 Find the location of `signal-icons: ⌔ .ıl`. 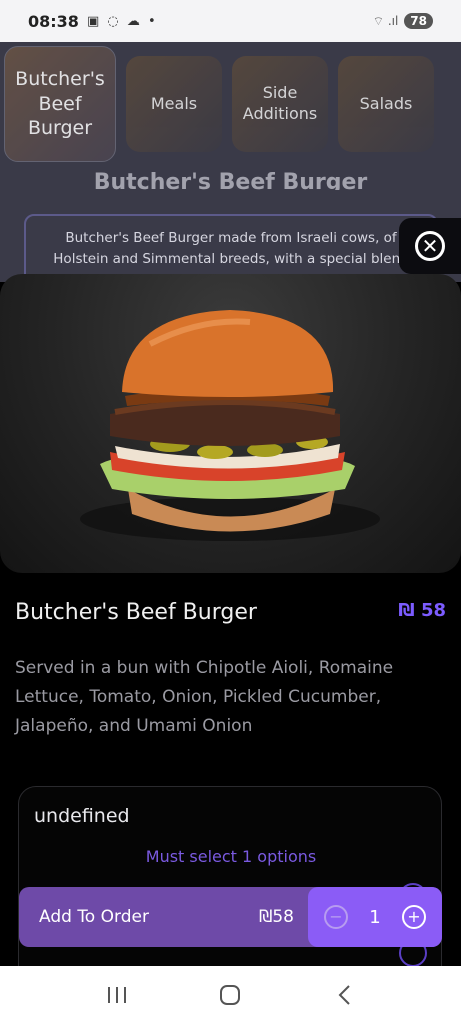

signal-icons: ⌔ .ıl is located at coordinates (385, 20).